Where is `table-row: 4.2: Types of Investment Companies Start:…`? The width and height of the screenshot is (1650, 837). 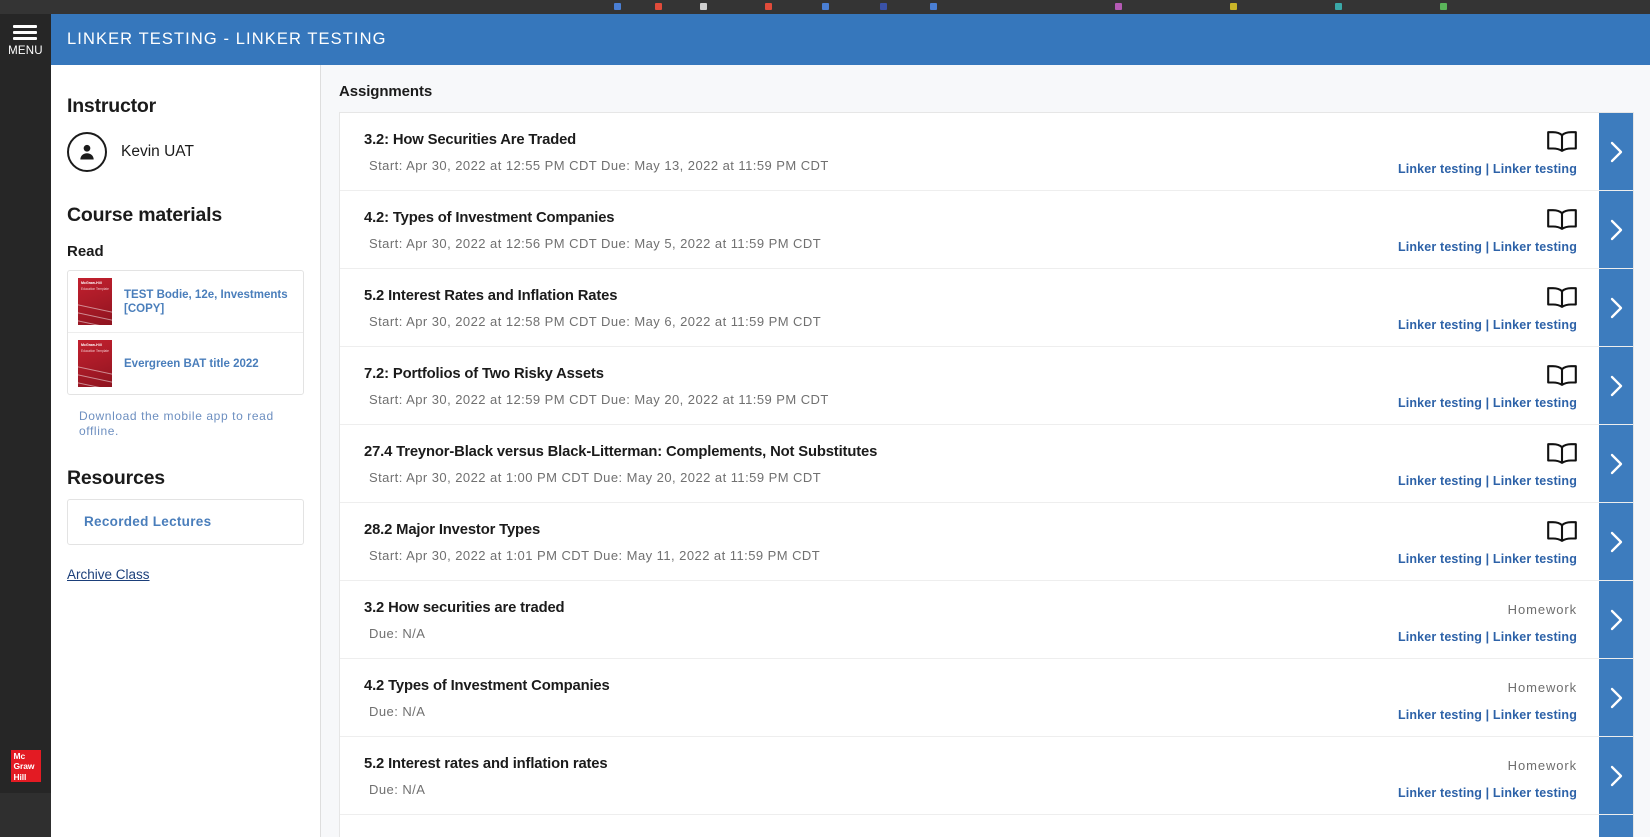
table-row: 4.2: Types of Investment Companies Start:… is located at coordinates (986, 230).